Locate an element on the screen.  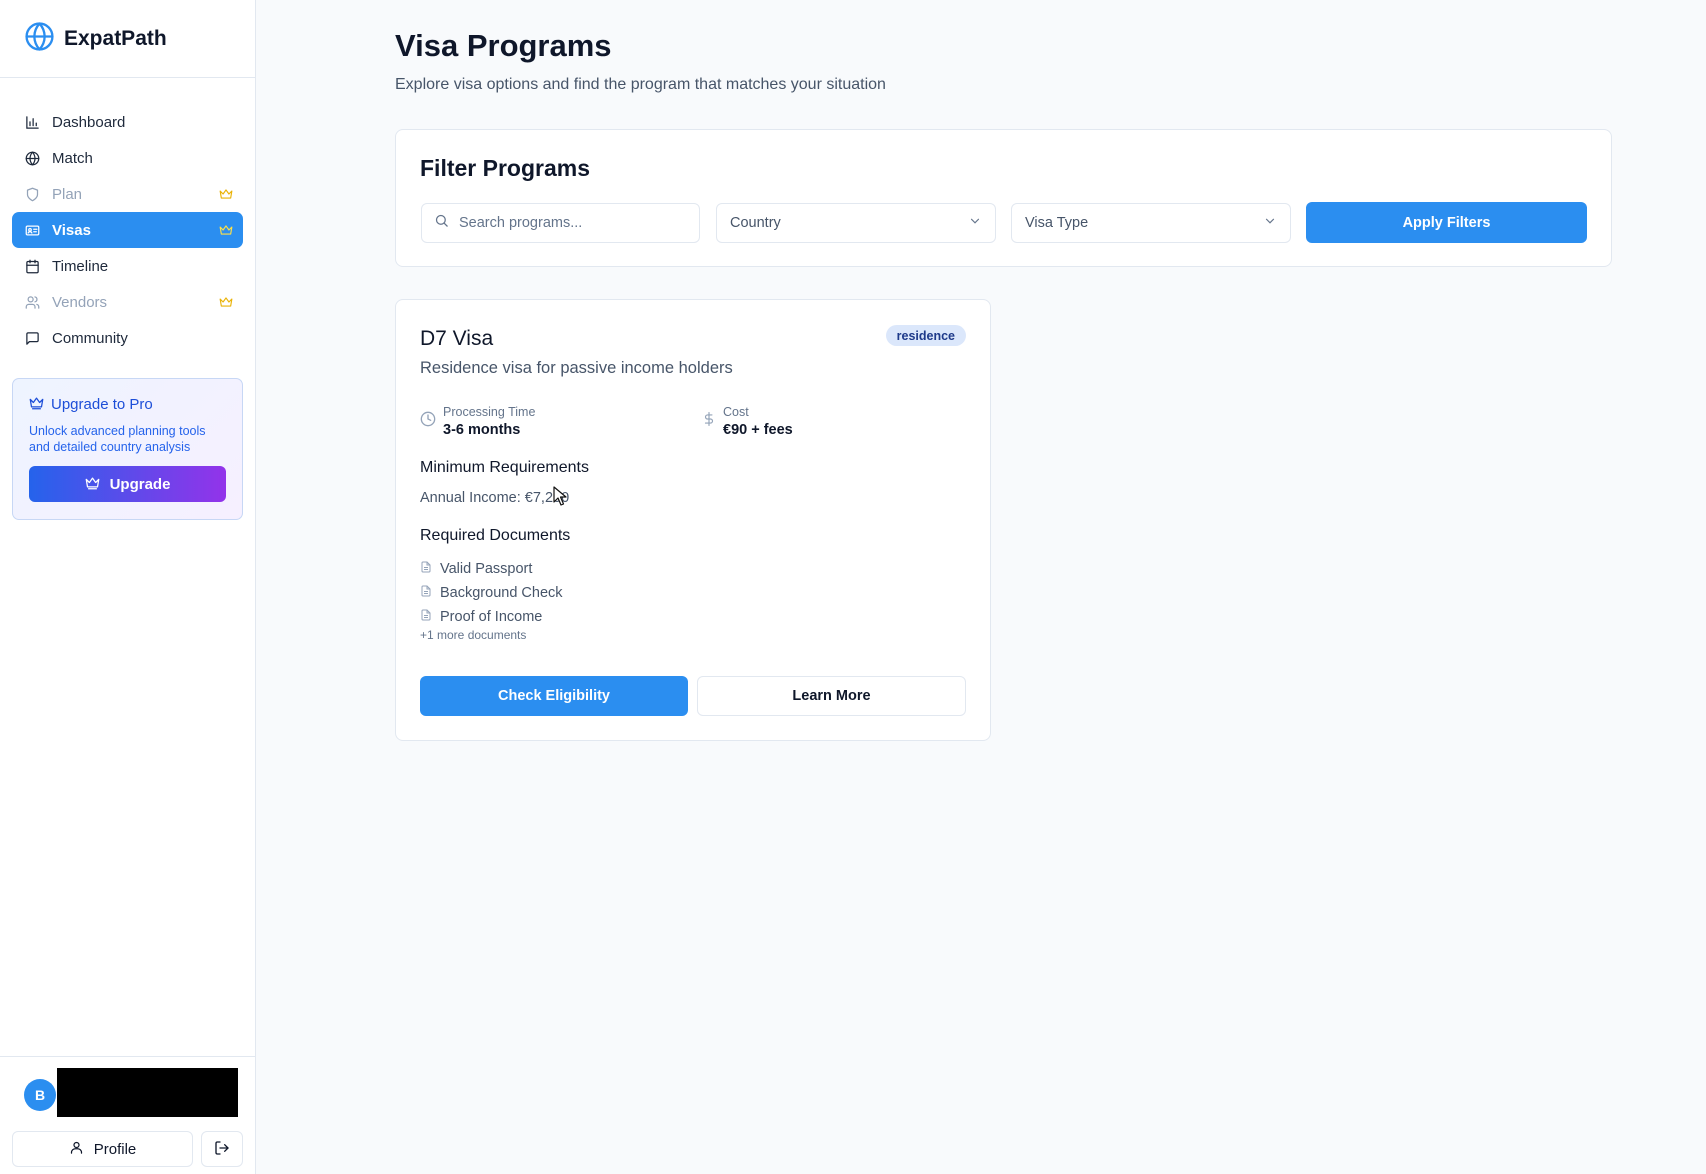
logout-icon is located at coordinates (222, 1149).